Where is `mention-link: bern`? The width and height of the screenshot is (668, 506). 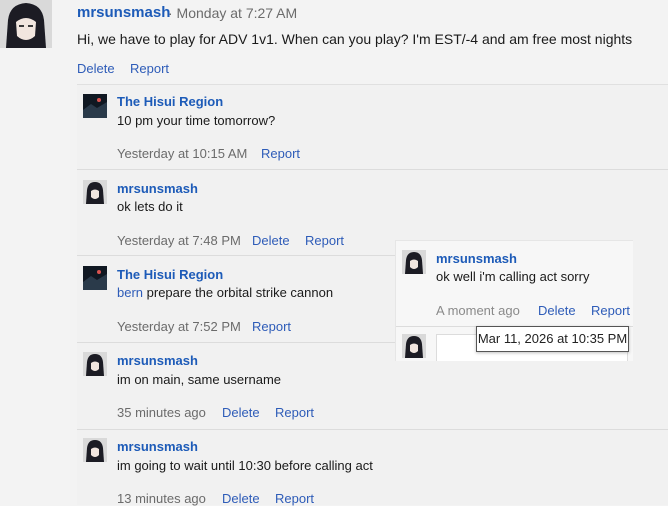 mention-link: bern is located at coordinates (130, 292).